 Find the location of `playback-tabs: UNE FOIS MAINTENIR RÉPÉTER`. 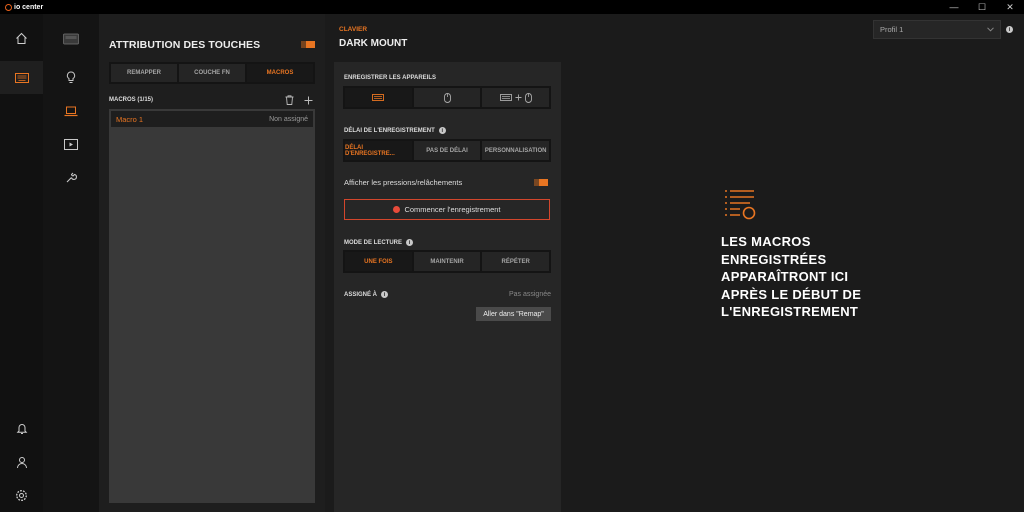

playback-tabs: UNE FOIS MAINTENIR RÉPÉTER is located at coordinates (447, 261).